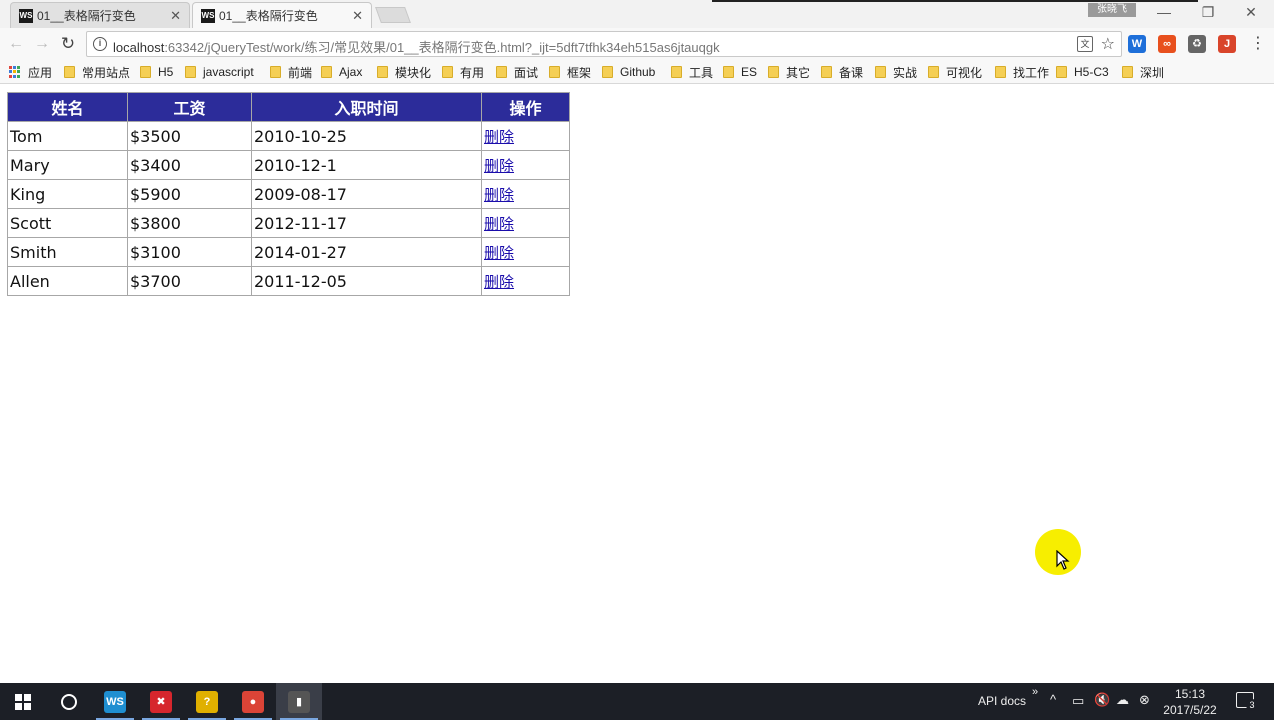 The height and width of the screenshot is (720, 1274). What do you see at coordinates (1167, 44) in the screenshot?
I see `infinity-extension-icon: ∞` at bounding box center [1167, 44].